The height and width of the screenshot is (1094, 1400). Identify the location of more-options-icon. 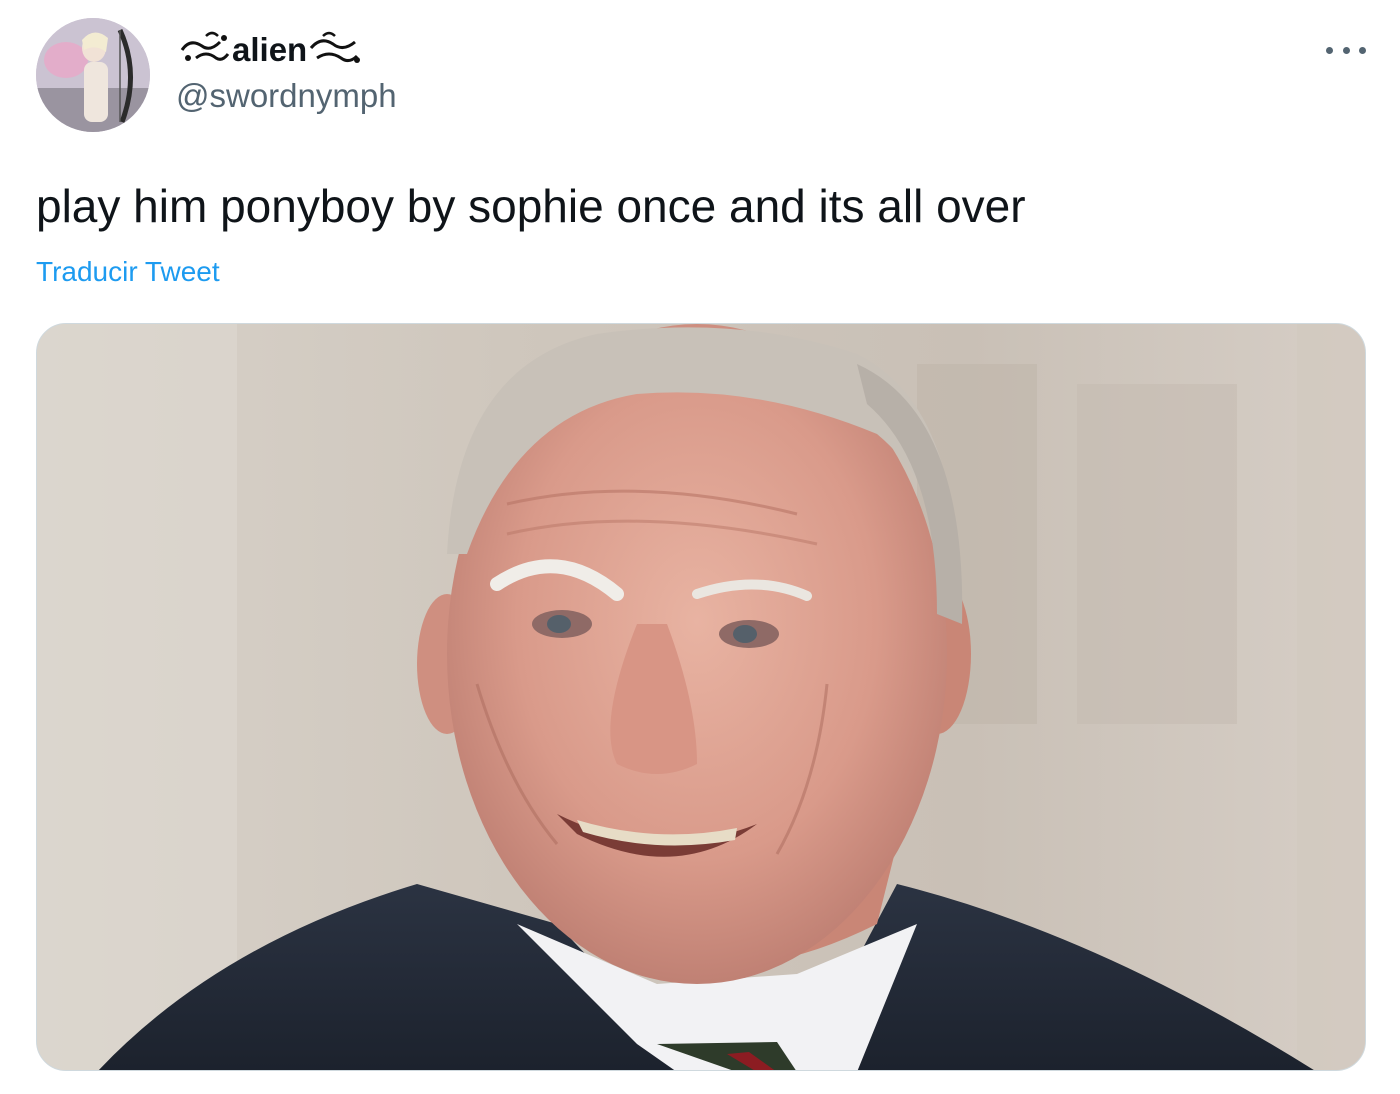
(1346, 50).